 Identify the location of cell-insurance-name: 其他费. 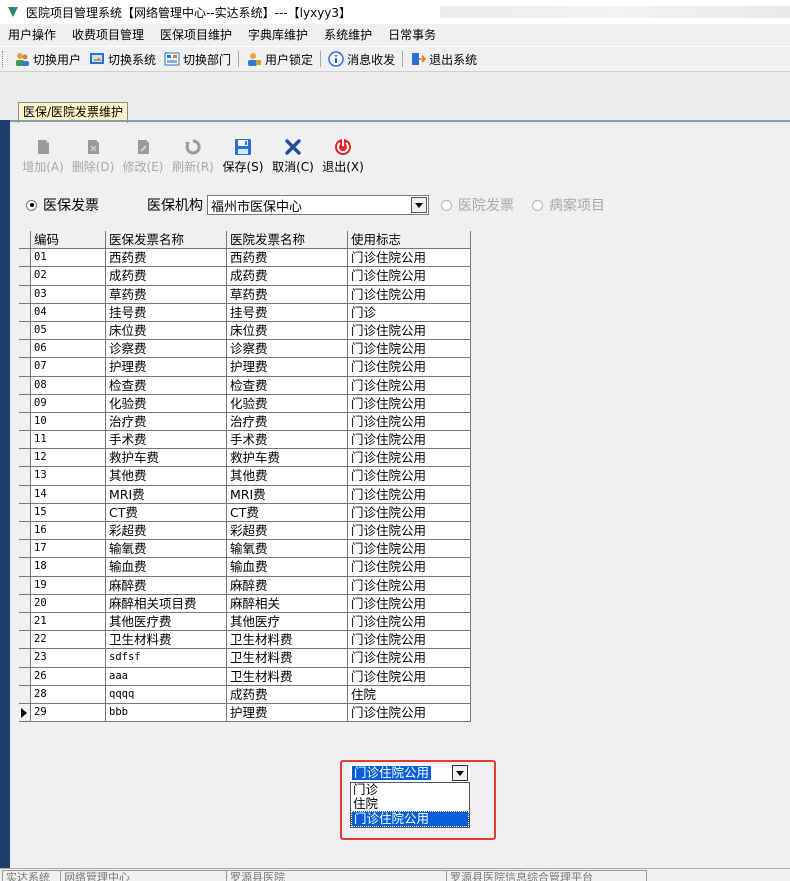
(166, 476).